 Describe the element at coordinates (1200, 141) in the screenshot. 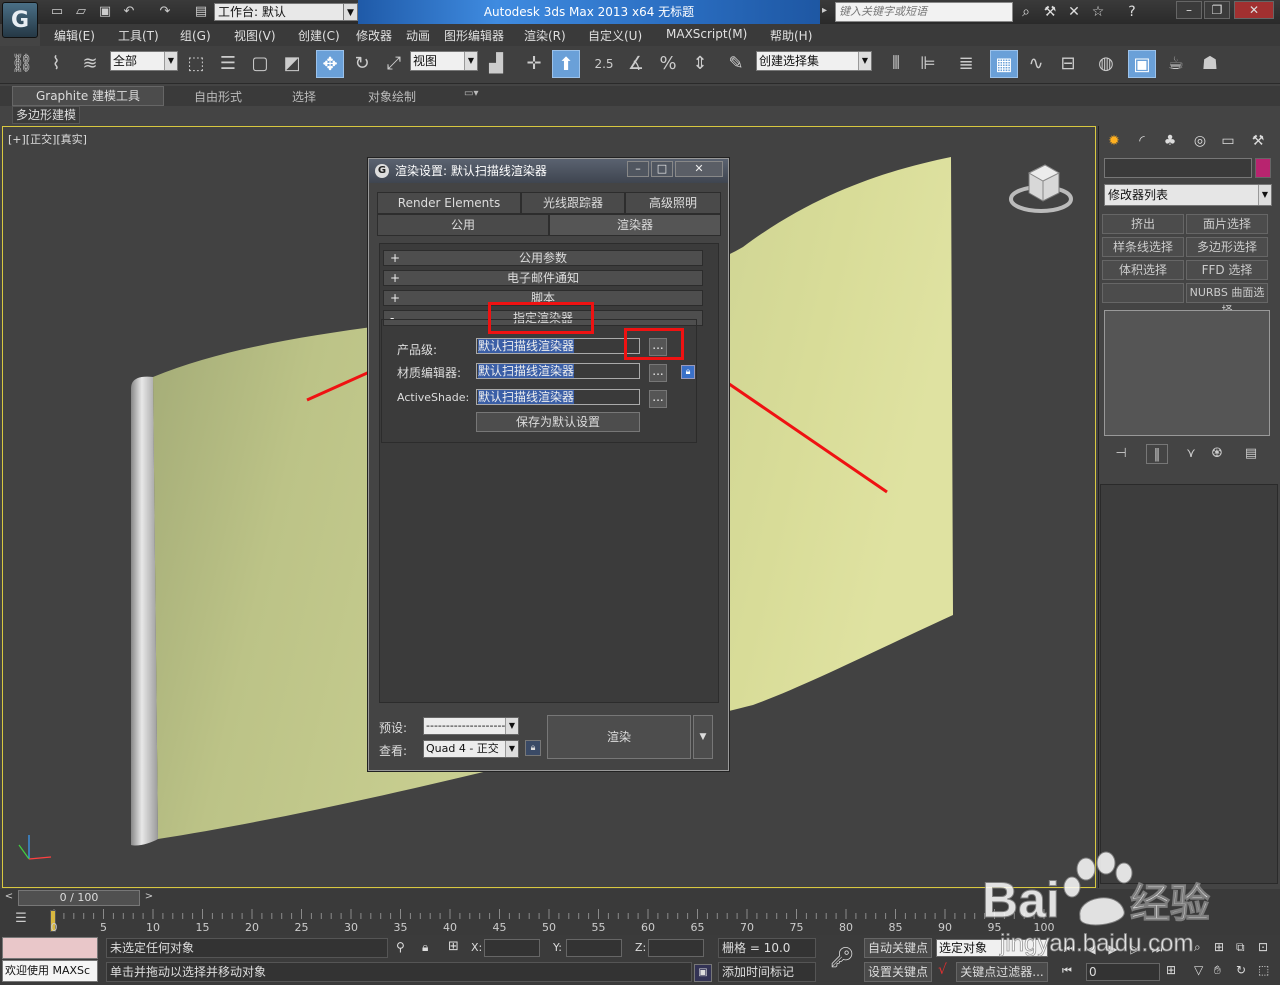

I see `motion-tab-icon: ◎` at that location.